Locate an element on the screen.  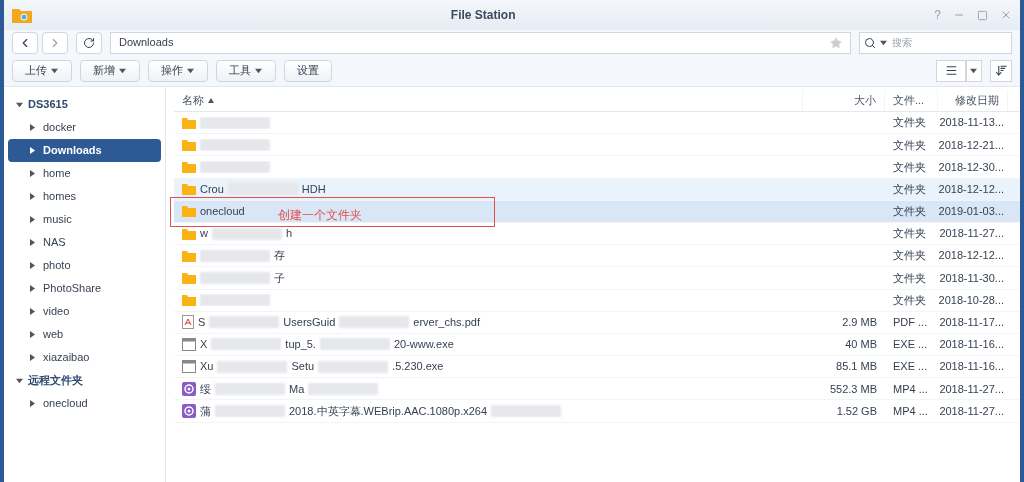
video-icon is located at coordinates (189, 388).